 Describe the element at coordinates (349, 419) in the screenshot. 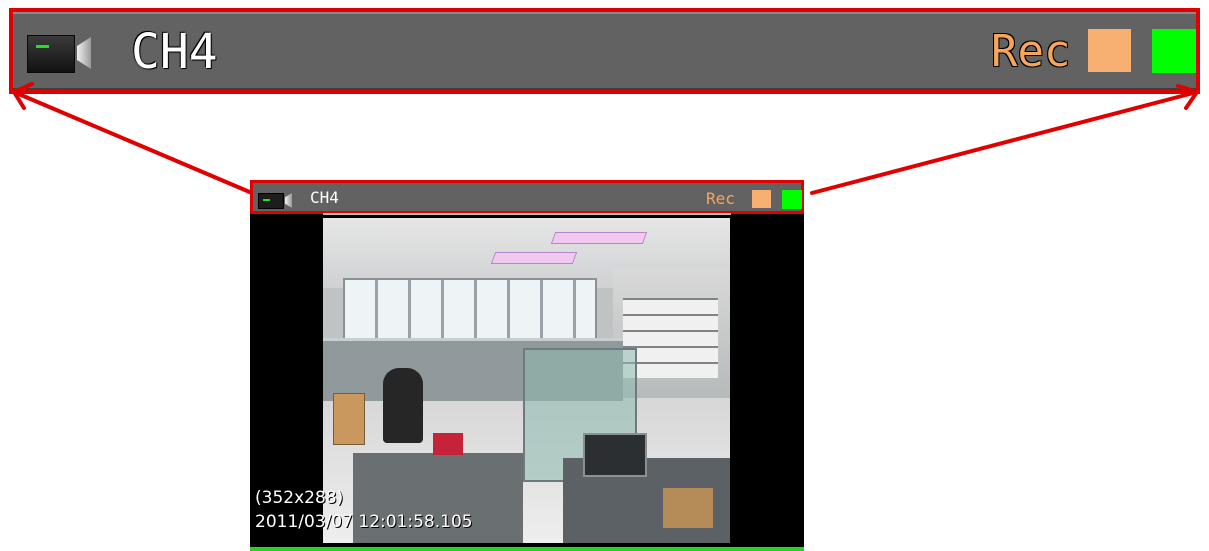

I see `scene-boxes` at that location.